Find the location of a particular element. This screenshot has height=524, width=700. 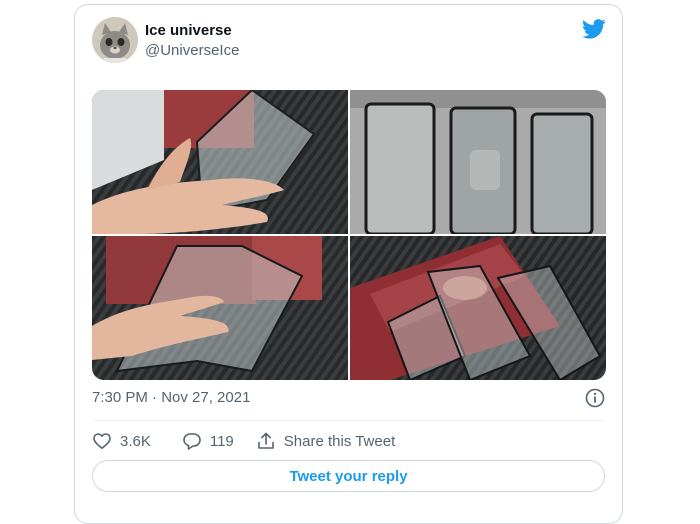

share-label: Share this Tweet is located at coordinates (339, 441).